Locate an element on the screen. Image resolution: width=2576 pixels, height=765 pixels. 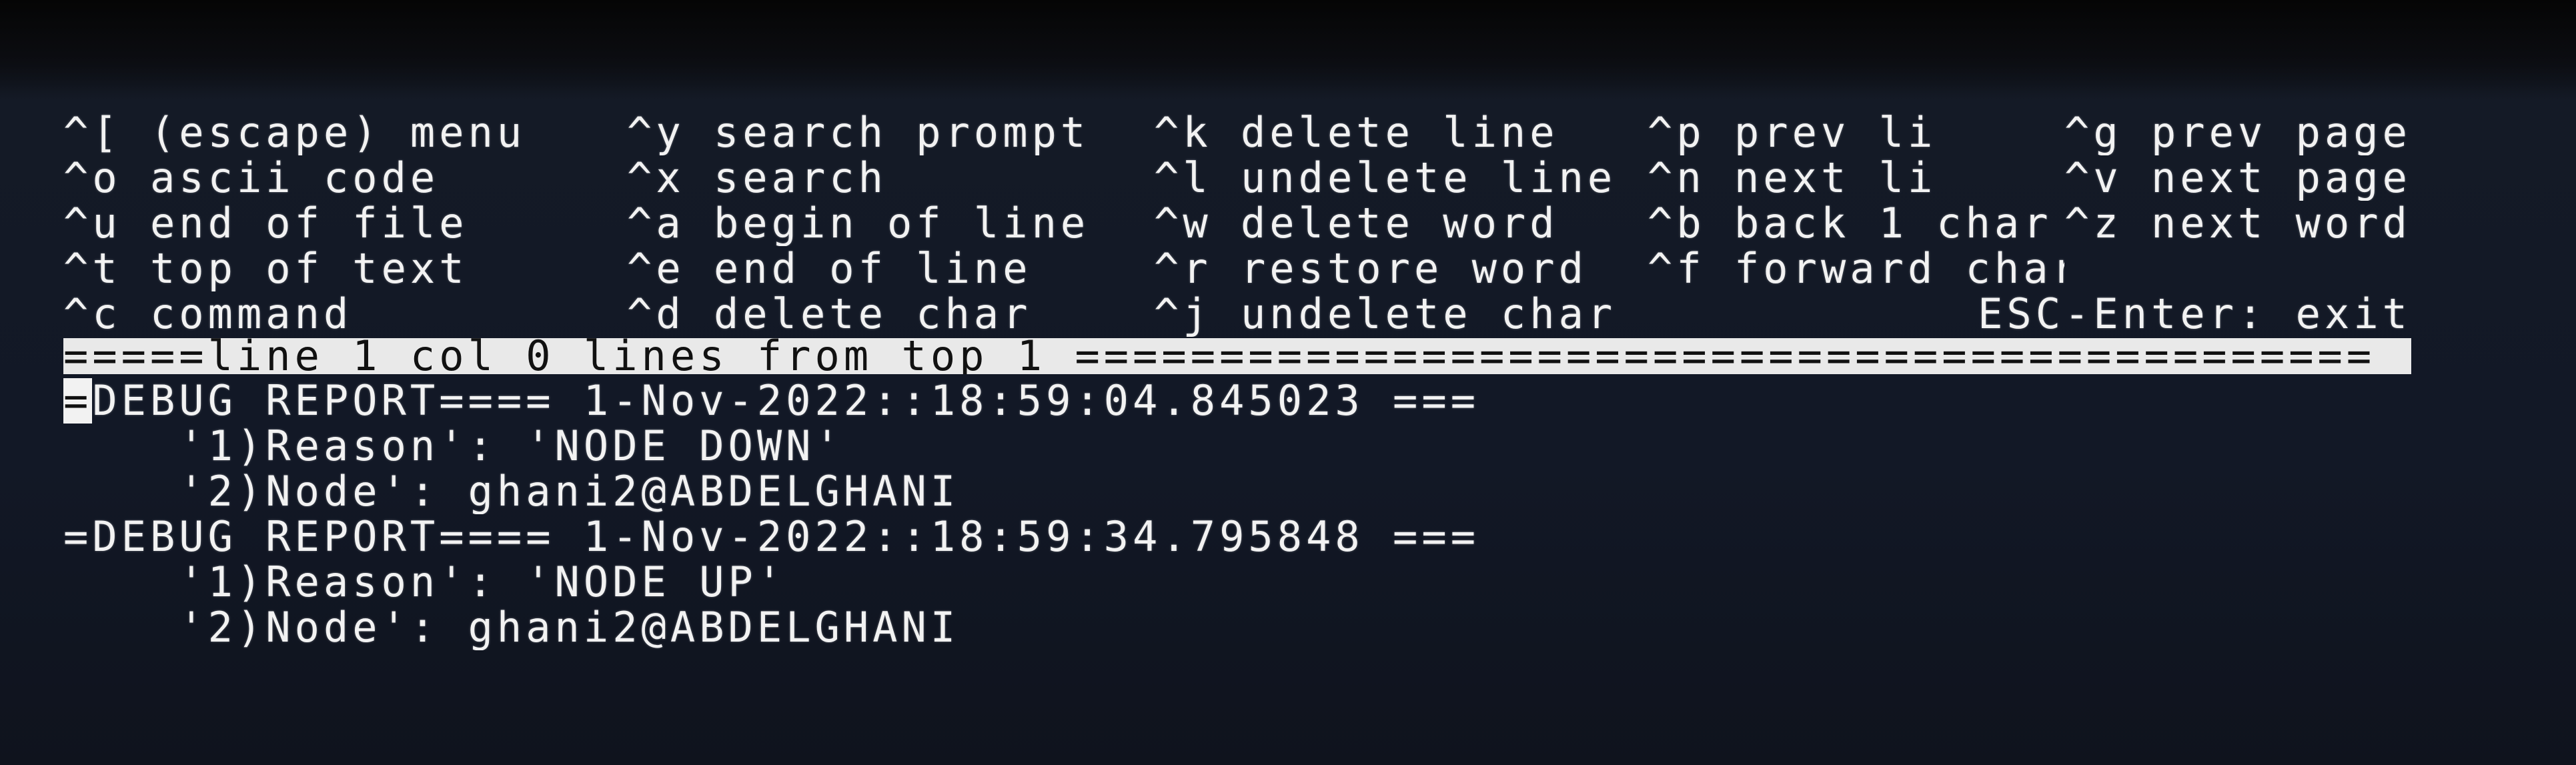
help-item-forward-char: ^f forward char is located at coordinates (1856, 268).